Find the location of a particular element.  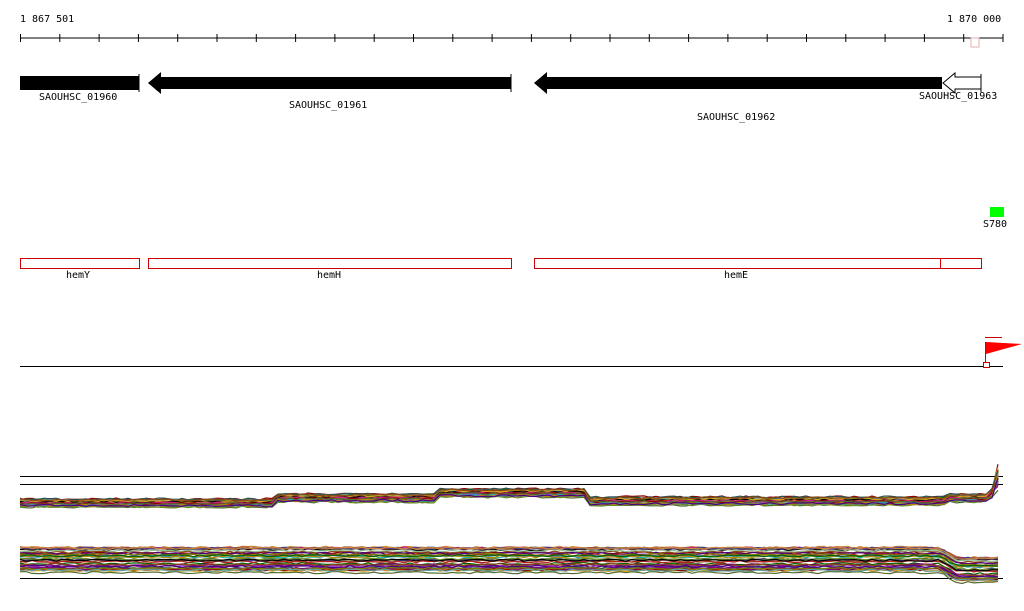

gene-label-saouhsc-01962: SAOUHSC_01962 is located at coordinates (736, 117).